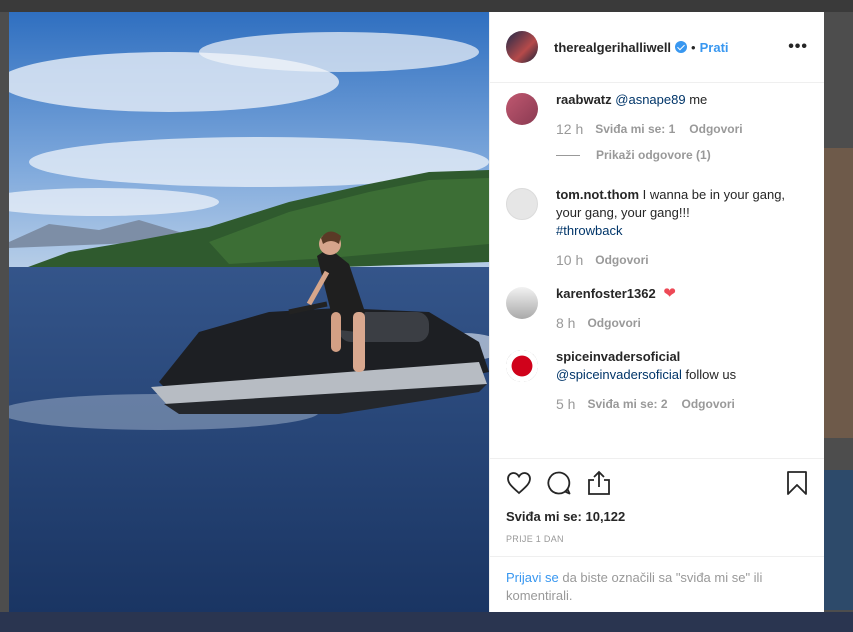  What do you see at coordinates (519, 483) in the screenshot?
I see `heart-outline-icon` at bounding box center [519, 483].